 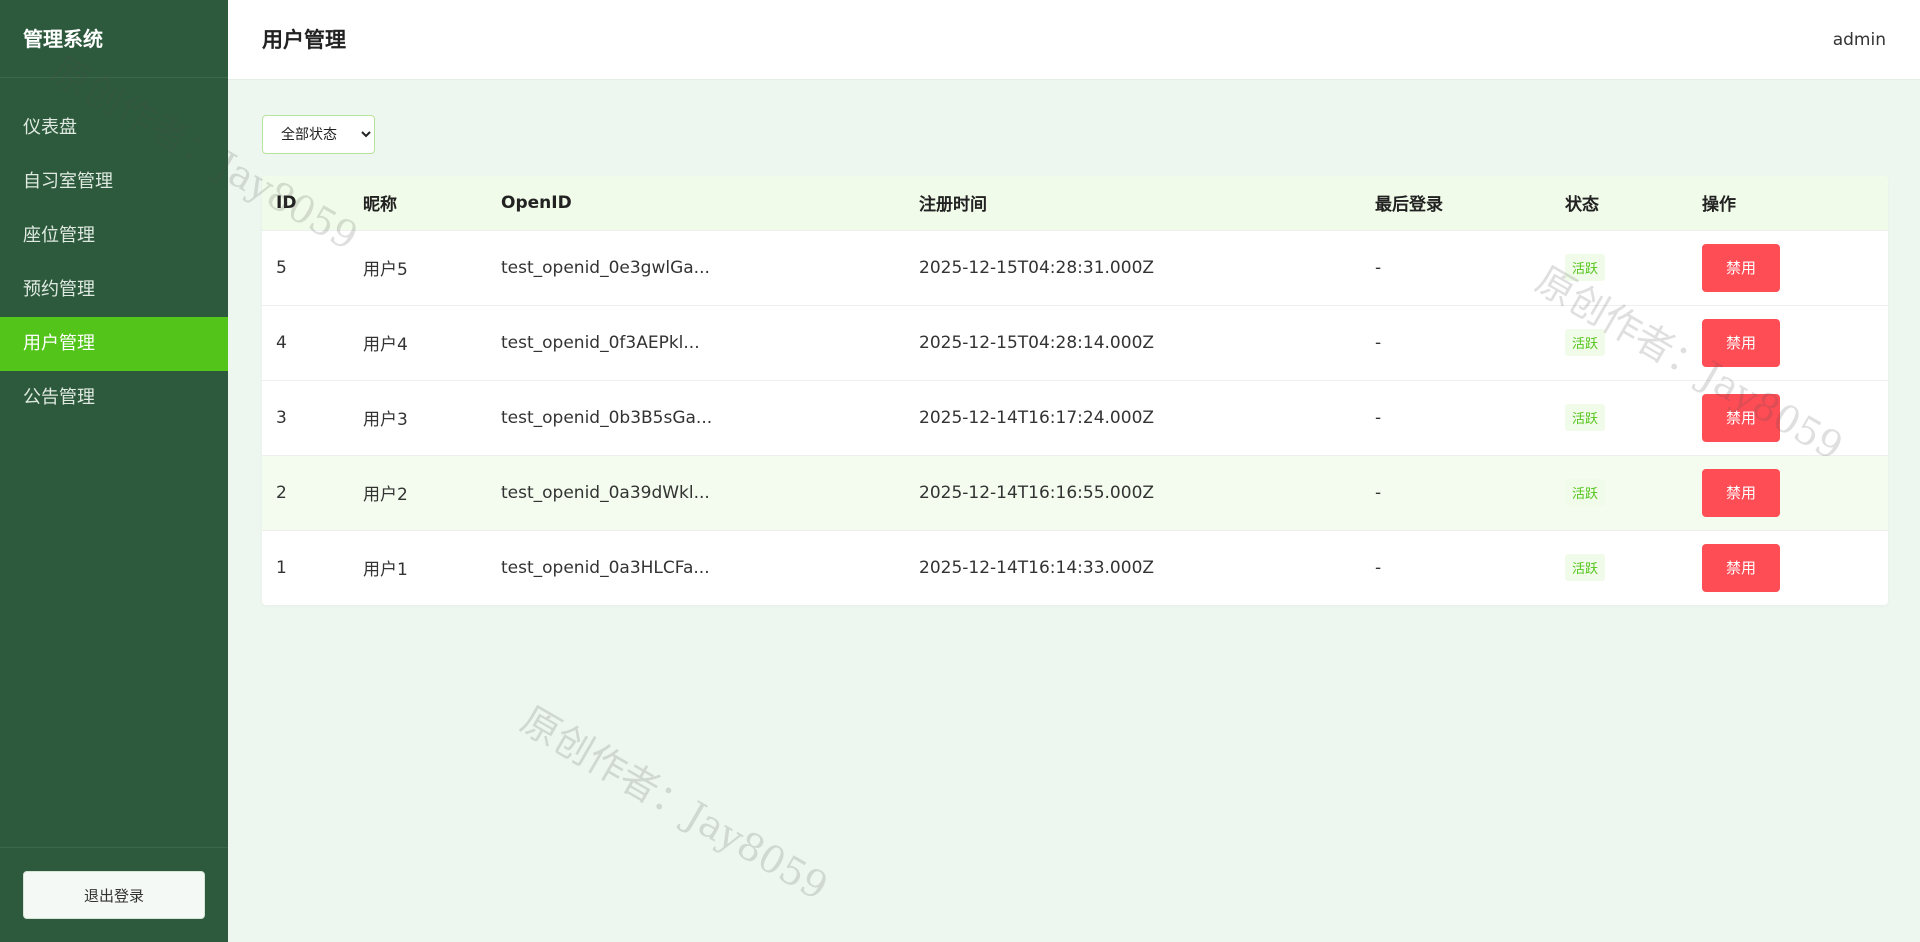 What do you see at coordinates (114, 290) in the screenshot?
I see `sidebar-item-reservations: 预约管理` at bounding box center [114, 290].